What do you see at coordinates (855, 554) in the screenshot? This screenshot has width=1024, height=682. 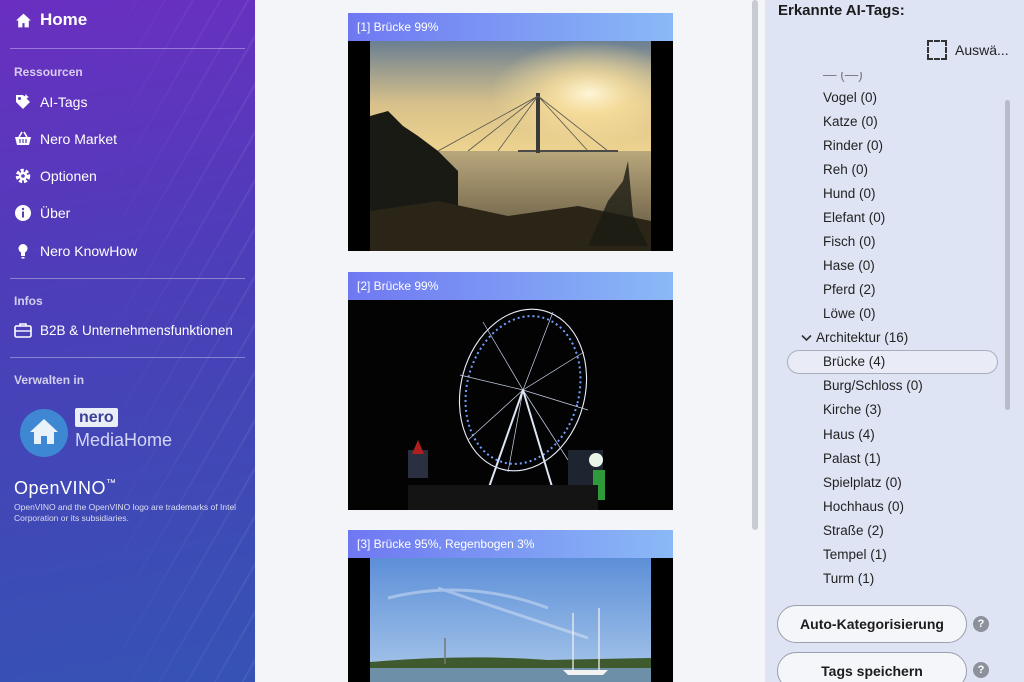 I see `tag-item: Tempel (1)` at bounding box center [855, 554].